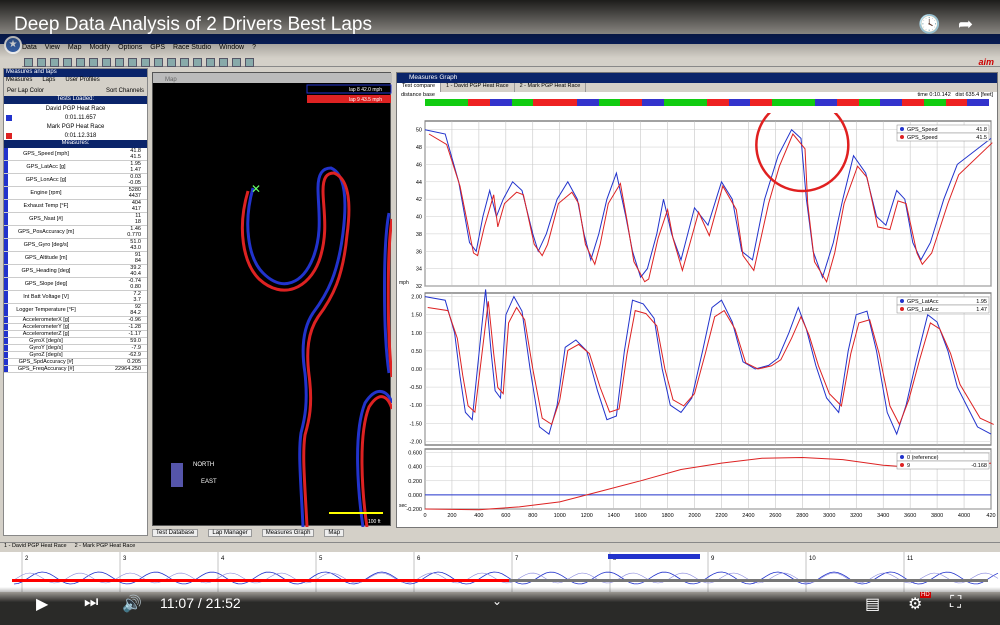 The width and height of the screenshot is (1000, 625). I want to click on measure-name: Engine [rpm], so click(46, 193).